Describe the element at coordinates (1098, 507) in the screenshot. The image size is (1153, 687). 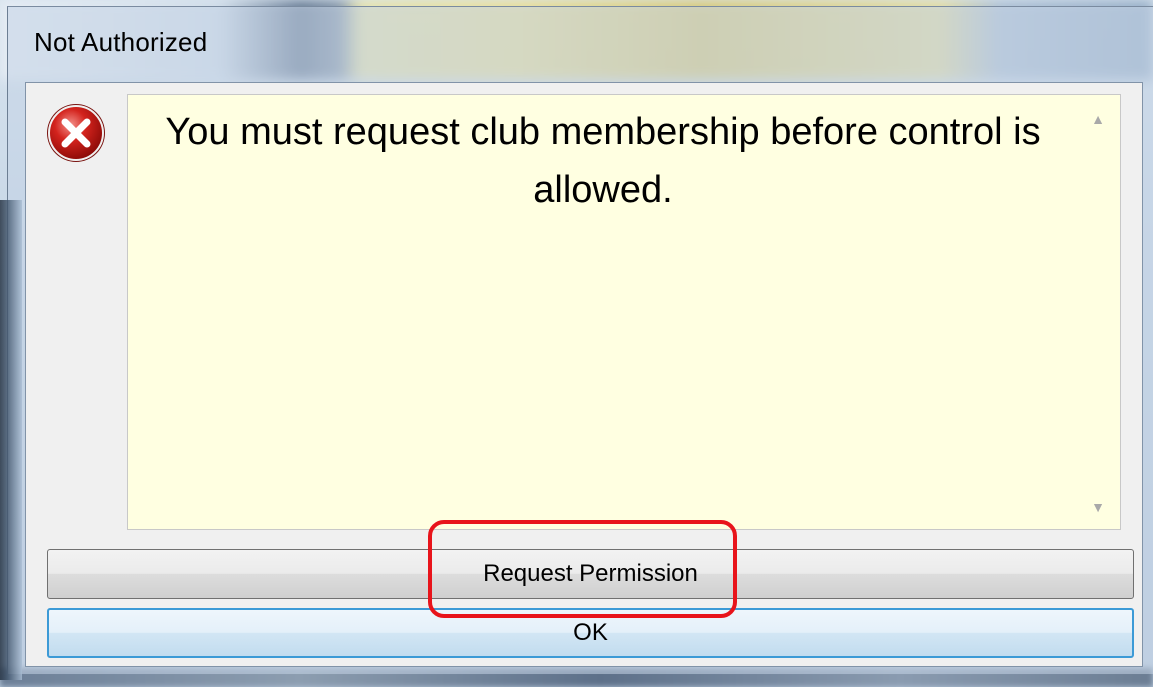
I see `scroll-down-arrow-icon: ▼` at that location.